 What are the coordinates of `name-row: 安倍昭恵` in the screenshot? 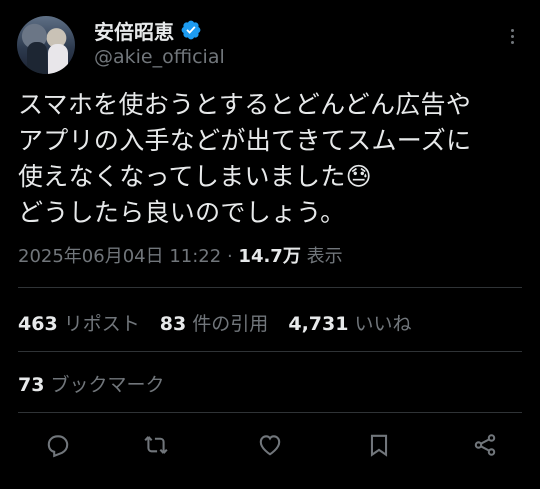 It's located at (148, 30).